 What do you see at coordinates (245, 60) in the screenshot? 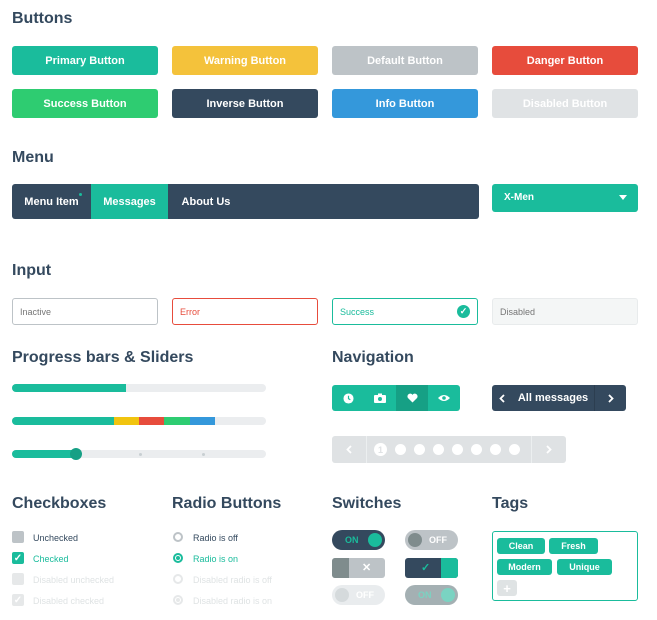
I see `warning-button: Warning Button` at bounding box center [245, 60].